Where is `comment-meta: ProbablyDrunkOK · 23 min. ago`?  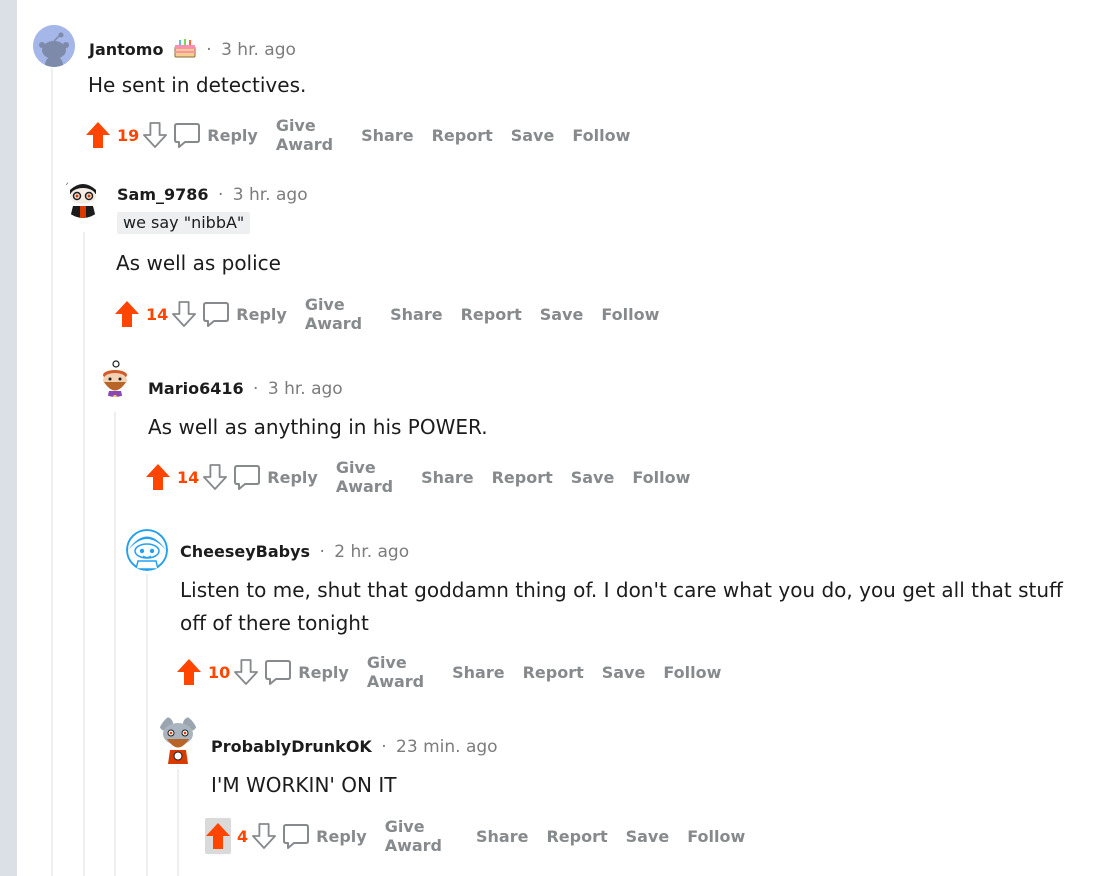
comment-meta: ProbablyDrunkOK · 23 min. ago is located at coordinates (354, 747).